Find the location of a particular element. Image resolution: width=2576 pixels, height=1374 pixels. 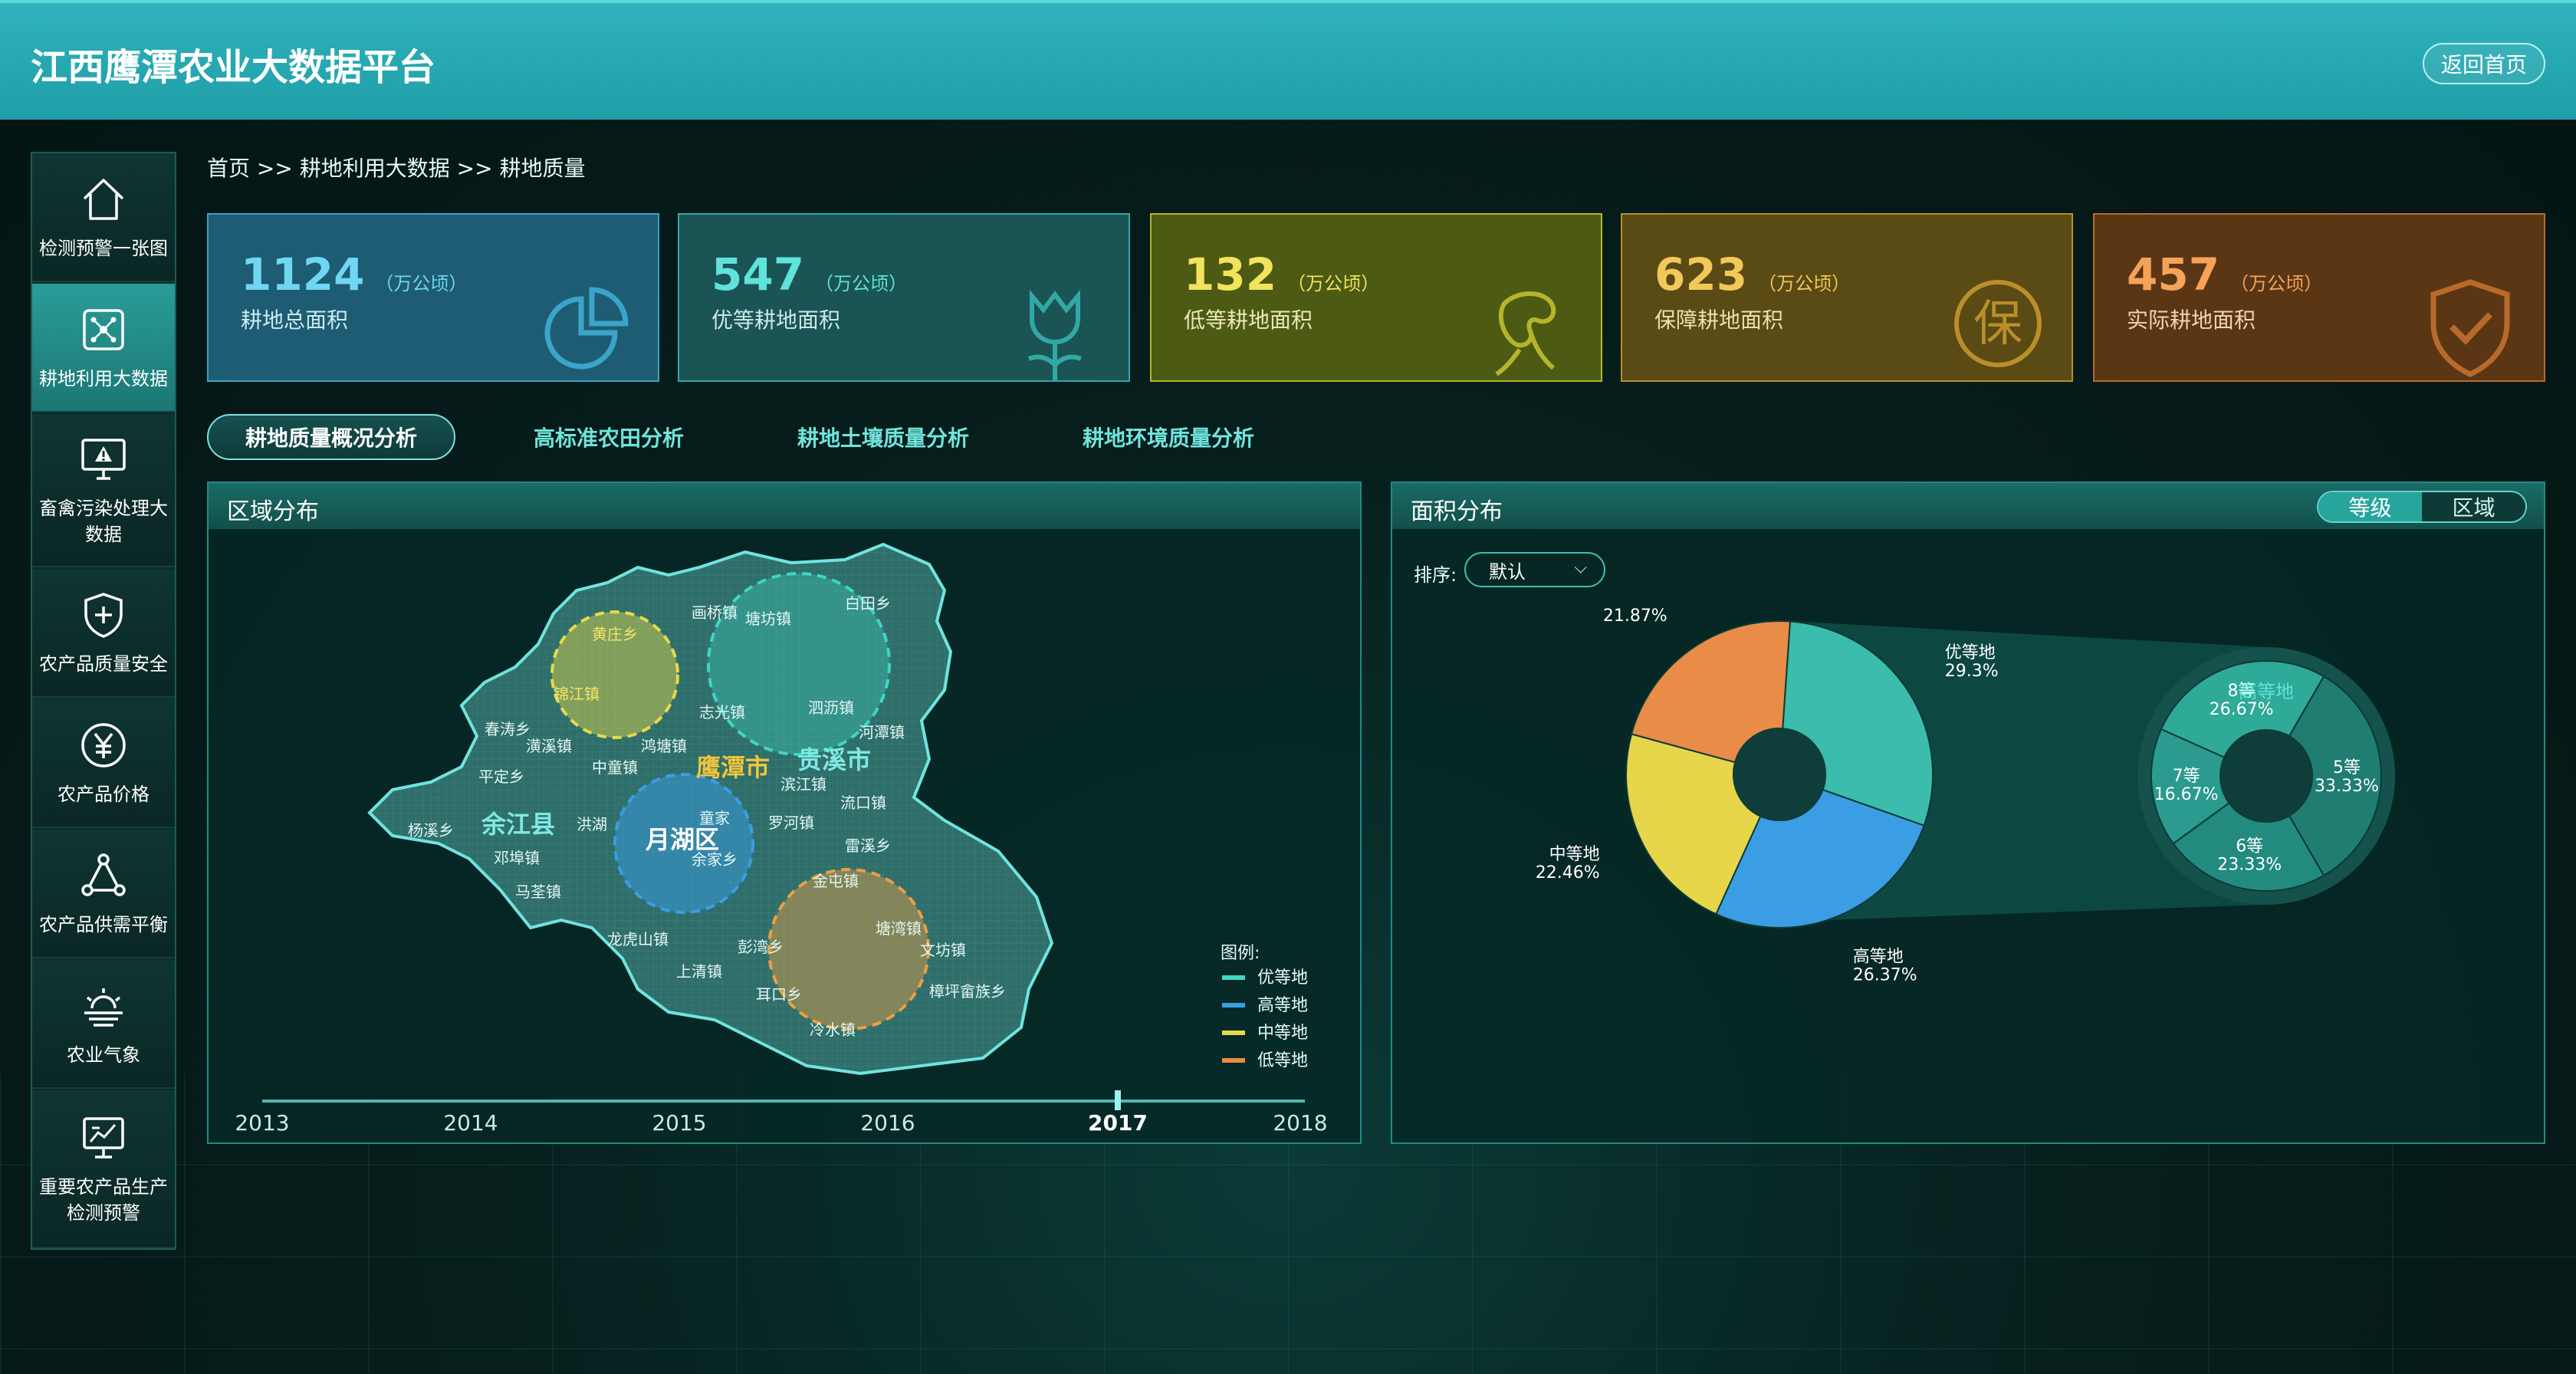

pie-icon is located at coordinates (586, 328).